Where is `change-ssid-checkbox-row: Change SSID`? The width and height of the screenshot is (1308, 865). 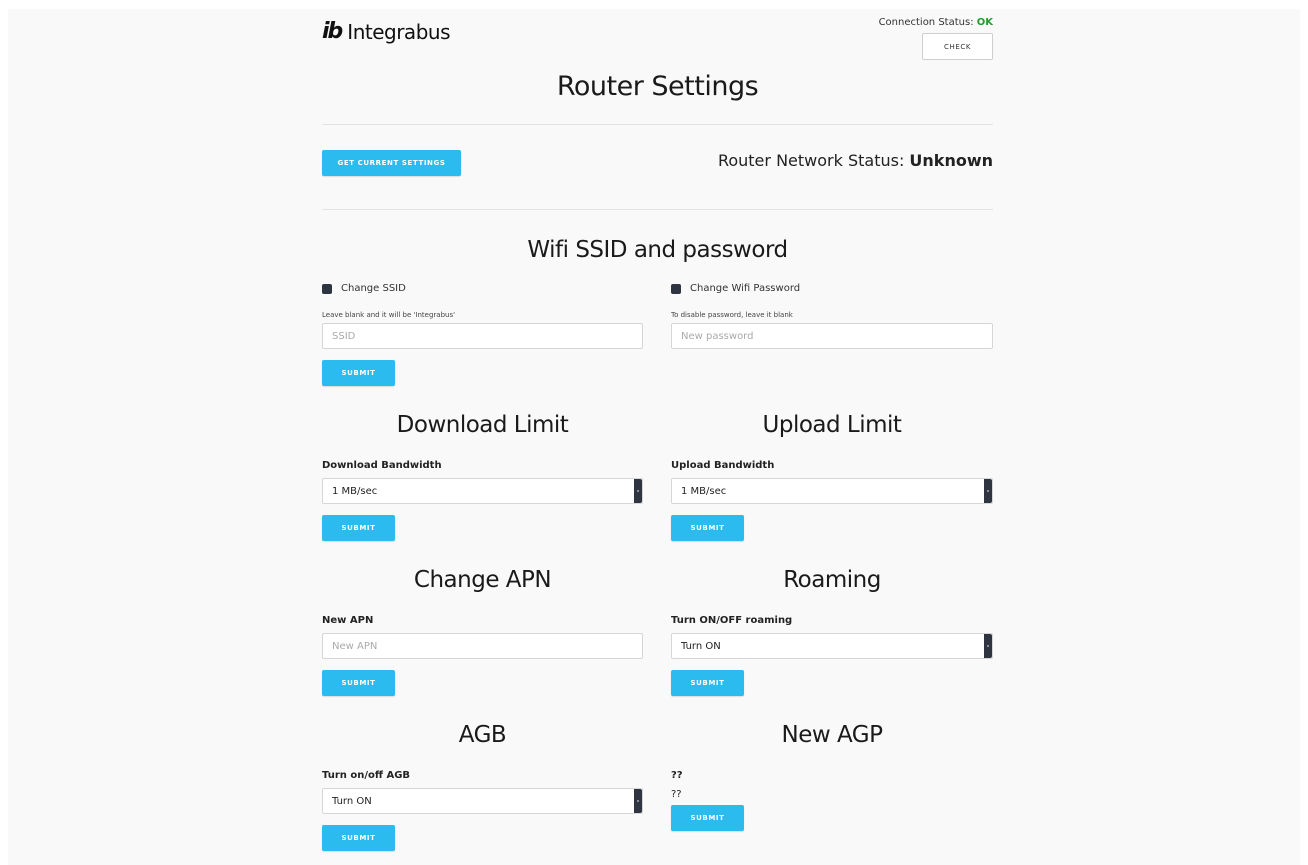
change-ssid-checkbox-row: Change SSID is located at coordinates (364, 288).